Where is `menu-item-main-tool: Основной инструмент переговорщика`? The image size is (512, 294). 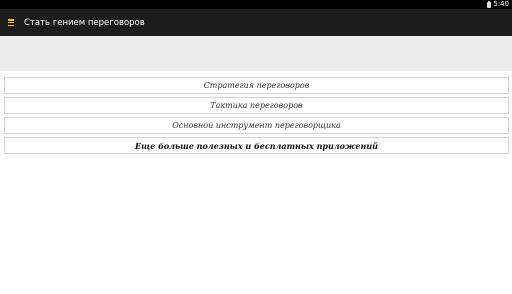 menu-item-main-tool: Основной инструмент переговорщика is located at coordinates (256, 125).